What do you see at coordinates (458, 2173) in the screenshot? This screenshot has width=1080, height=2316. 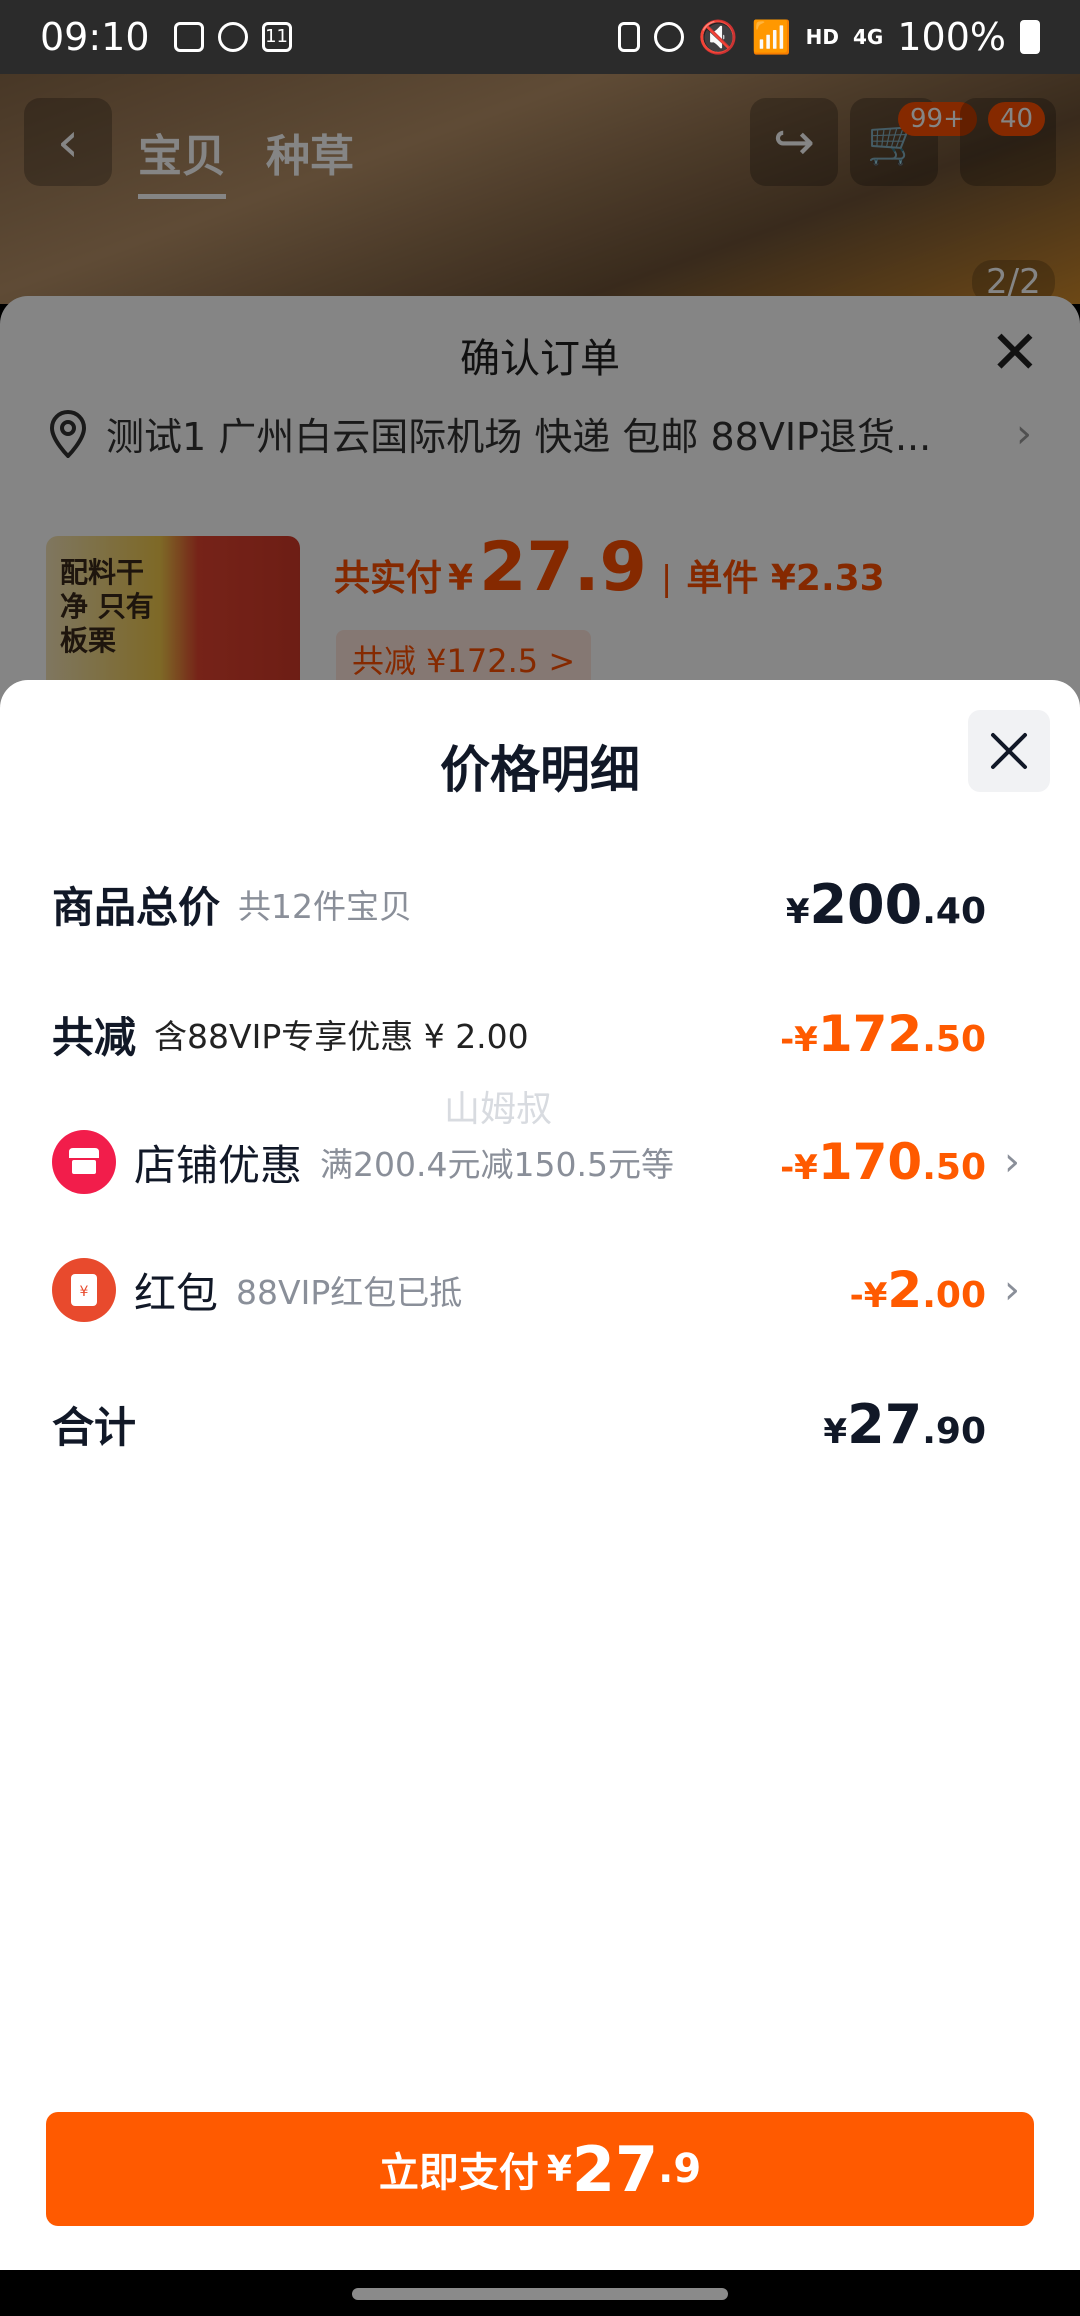 I see `pay-now-label: 立即支付` at bounding box center [458, 2173].